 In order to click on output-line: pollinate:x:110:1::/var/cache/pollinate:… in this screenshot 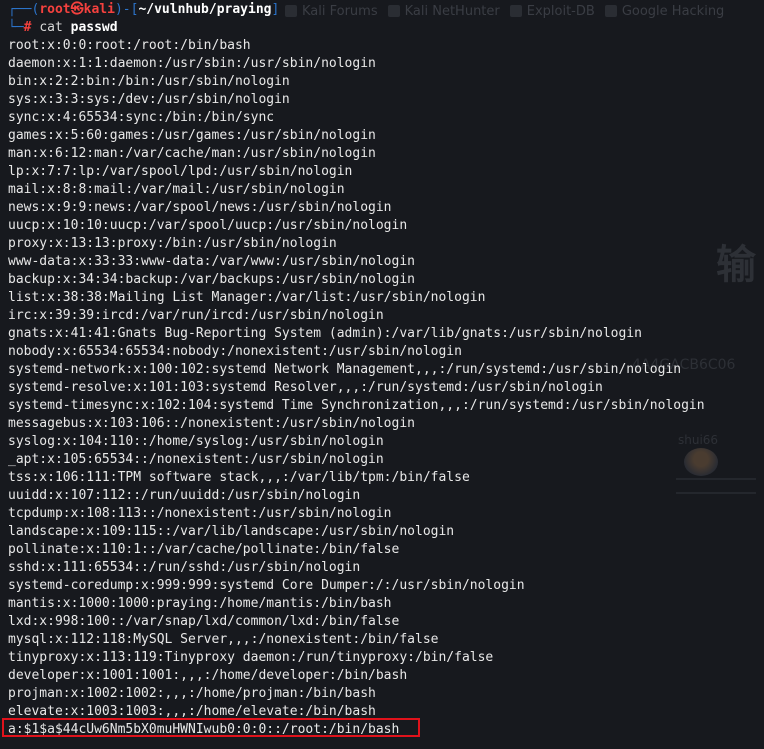, I will do `click(204, 549)`.